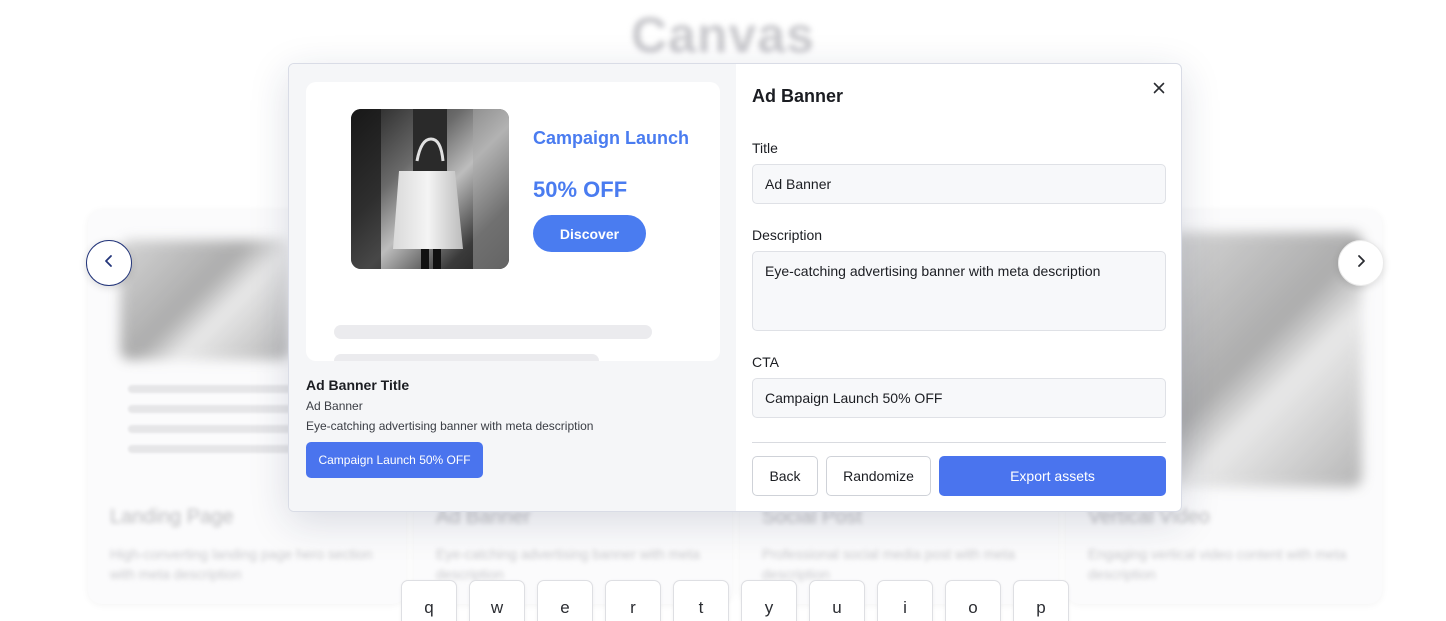 The image size is (1446, 621). Describe the element at coordinates (785, 476) in the screenshot. I see `back-button: Back` at that location.